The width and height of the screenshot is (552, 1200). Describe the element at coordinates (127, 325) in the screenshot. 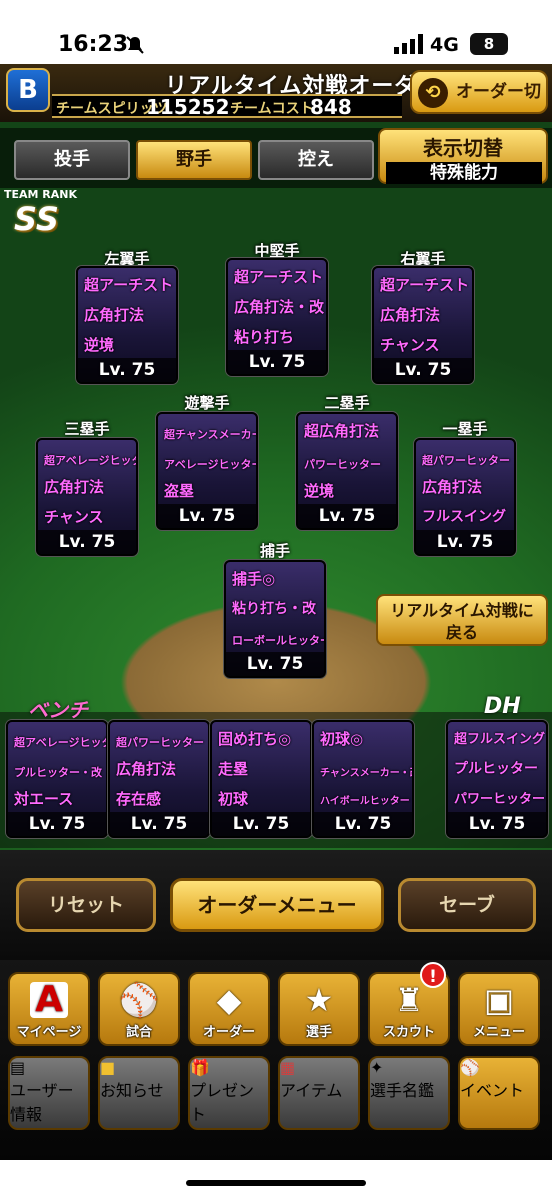

I see `player-card-lf: 超アーチスト 広角打法 逆境 Lv. 75` at that location.